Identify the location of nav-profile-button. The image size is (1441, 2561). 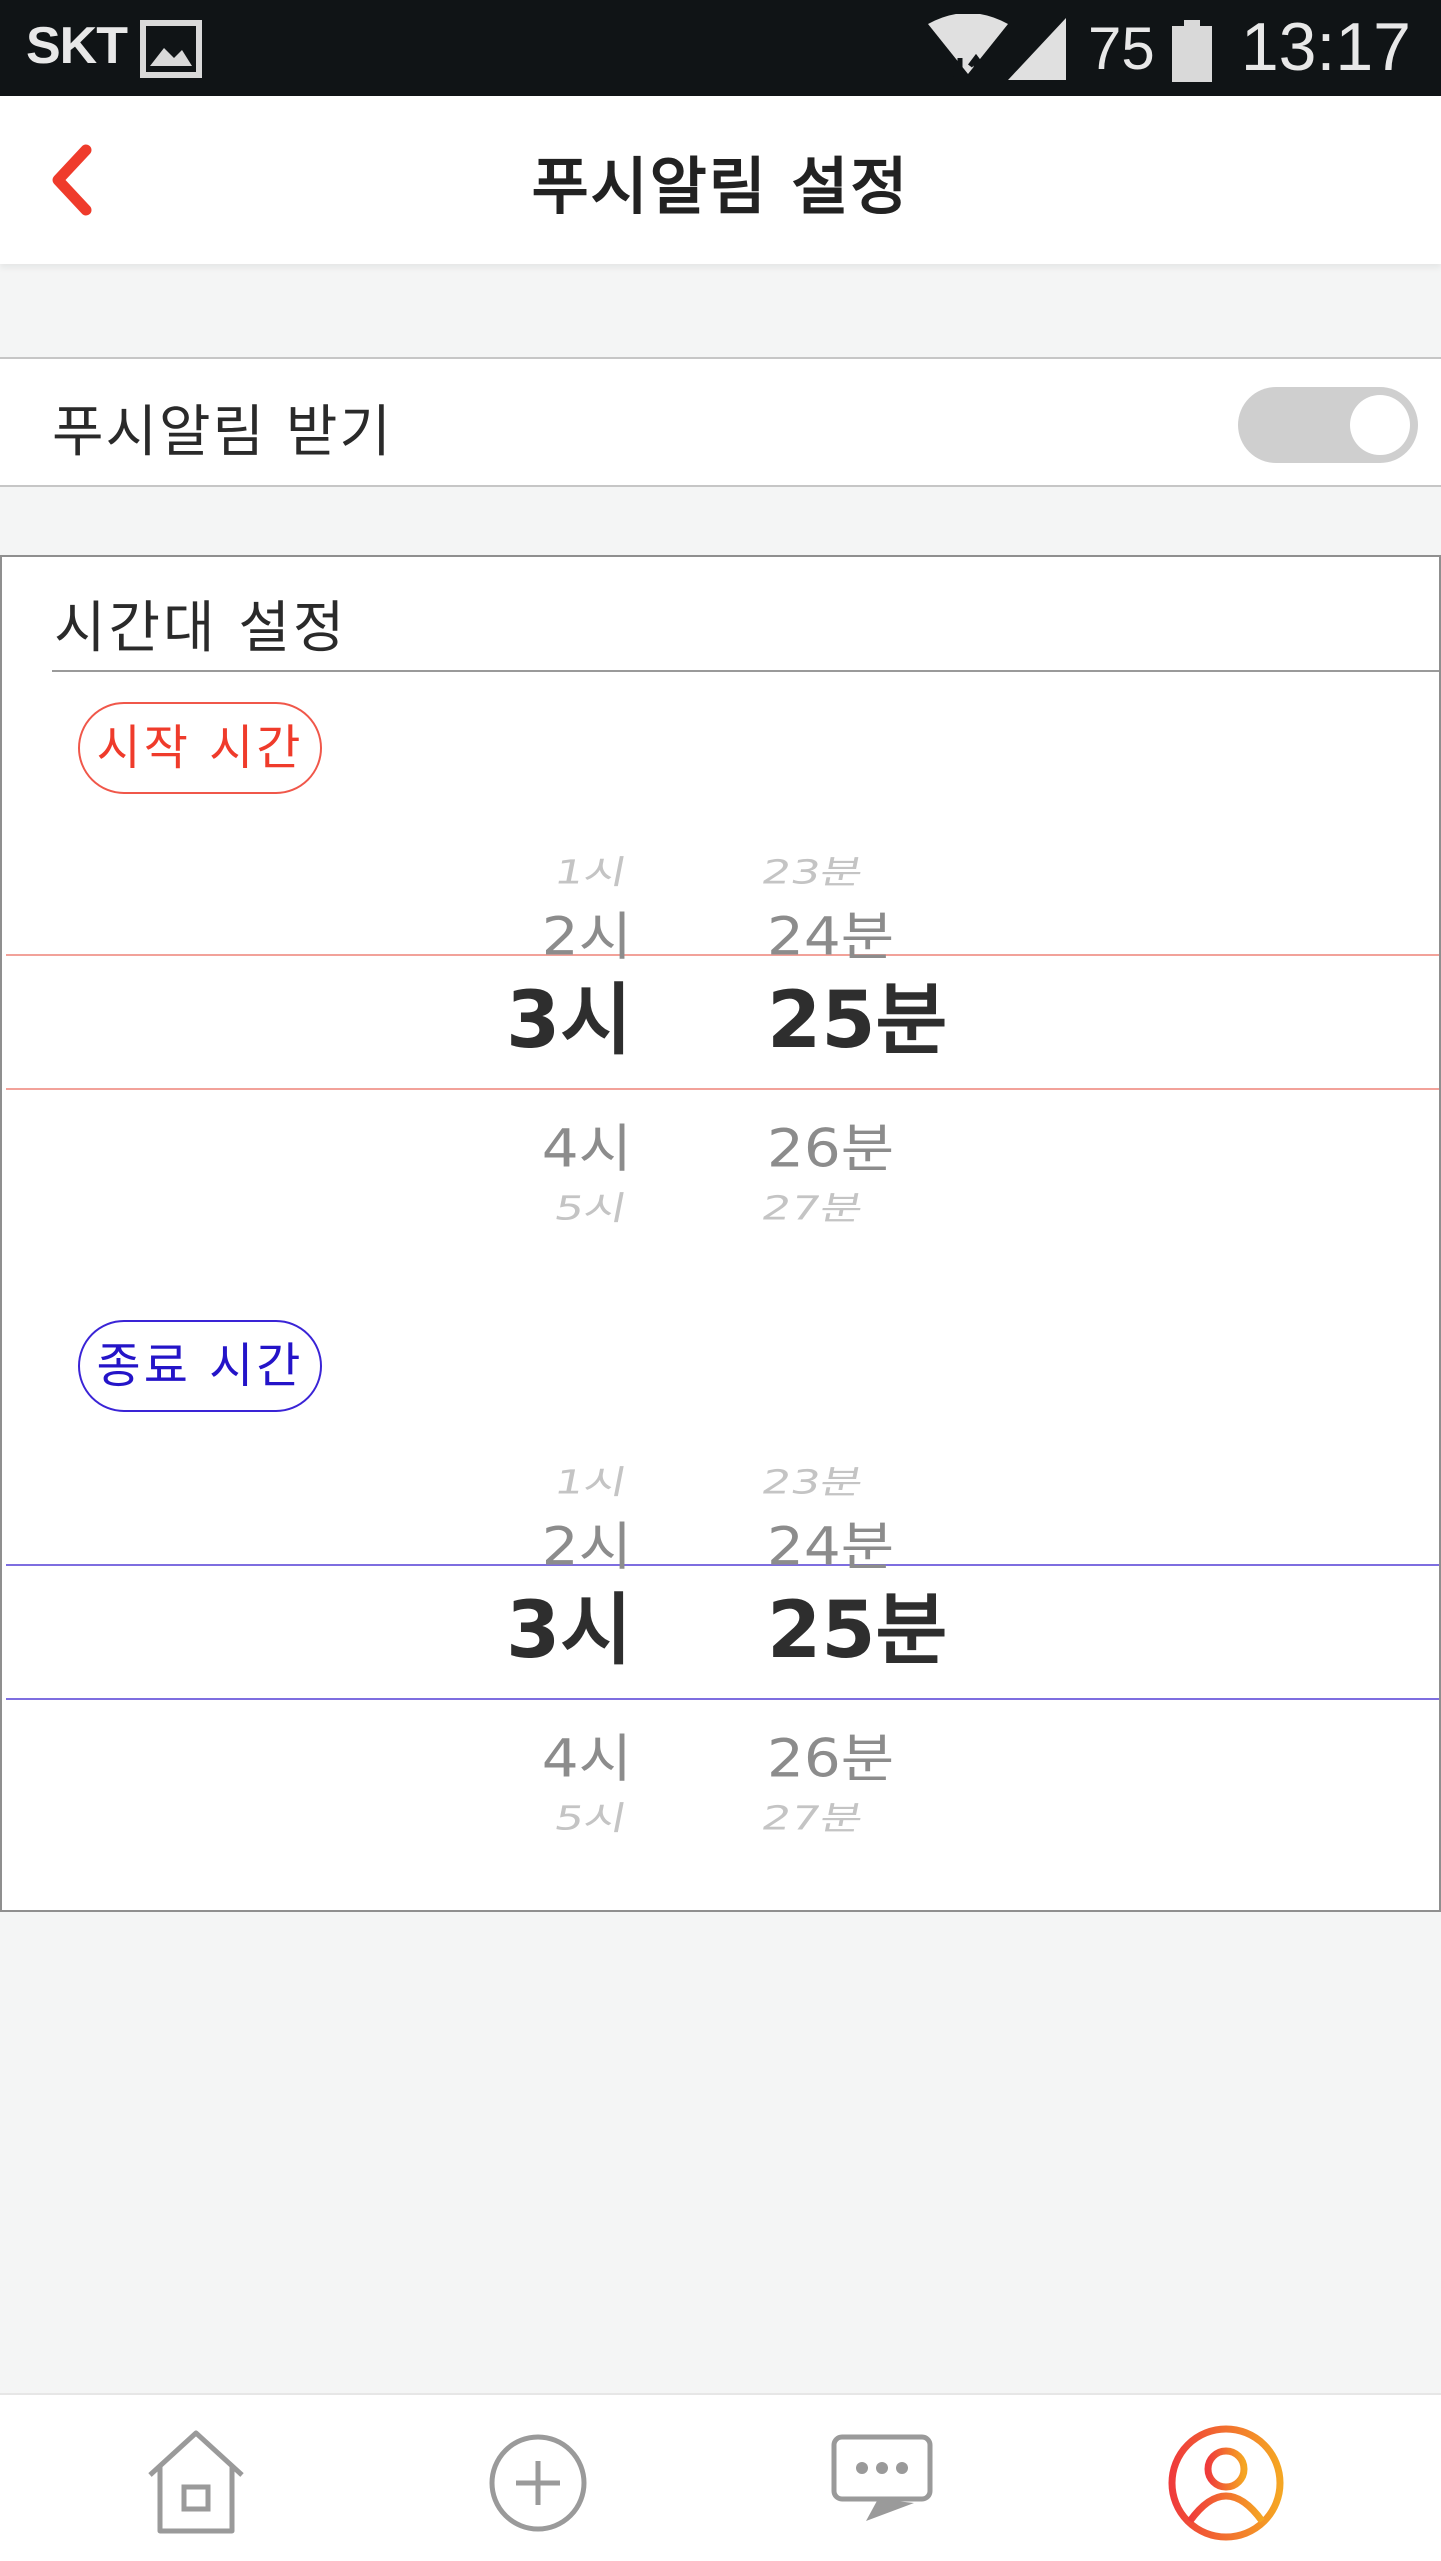
(1226, 2483).